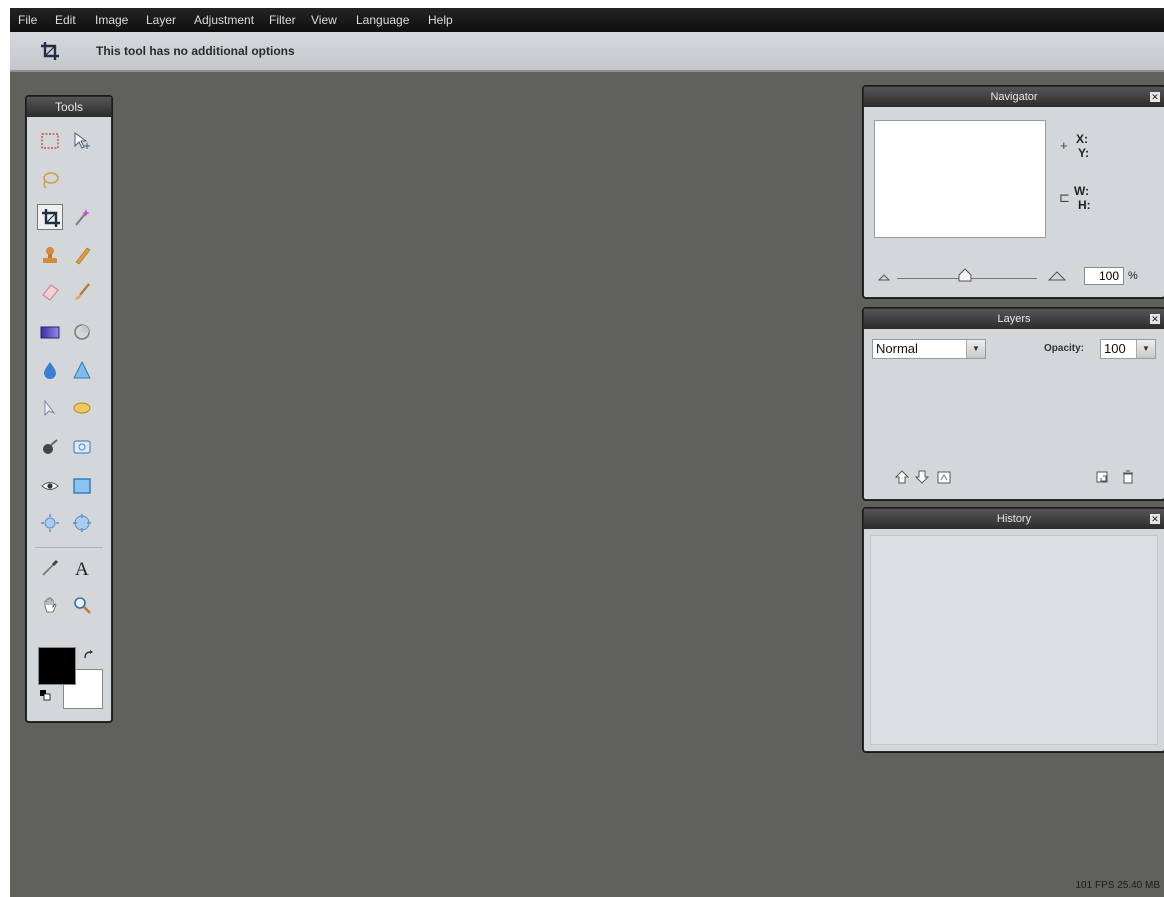 This screenshot has width=1164, height=897. Describe the element at coordinates (50, 255) in the screenshot. I see `clone-stamp-tool` at that location.